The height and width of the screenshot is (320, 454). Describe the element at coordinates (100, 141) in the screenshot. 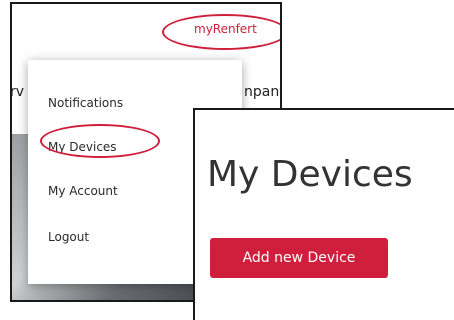

I see `highlight-ring-my-devices` at that location.